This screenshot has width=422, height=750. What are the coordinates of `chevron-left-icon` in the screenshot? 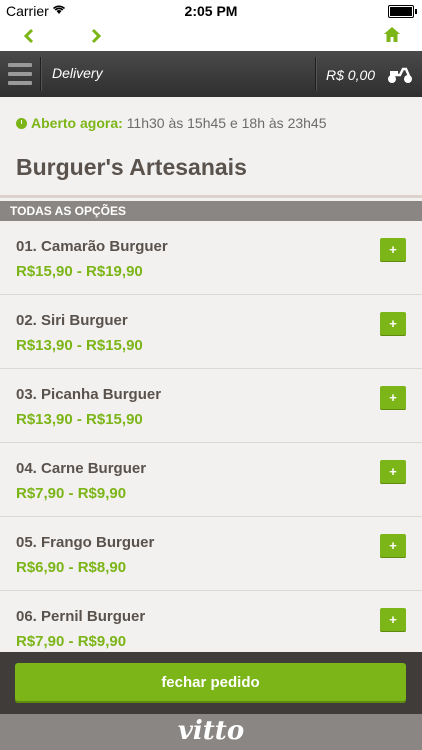 It's located at (29, 36).